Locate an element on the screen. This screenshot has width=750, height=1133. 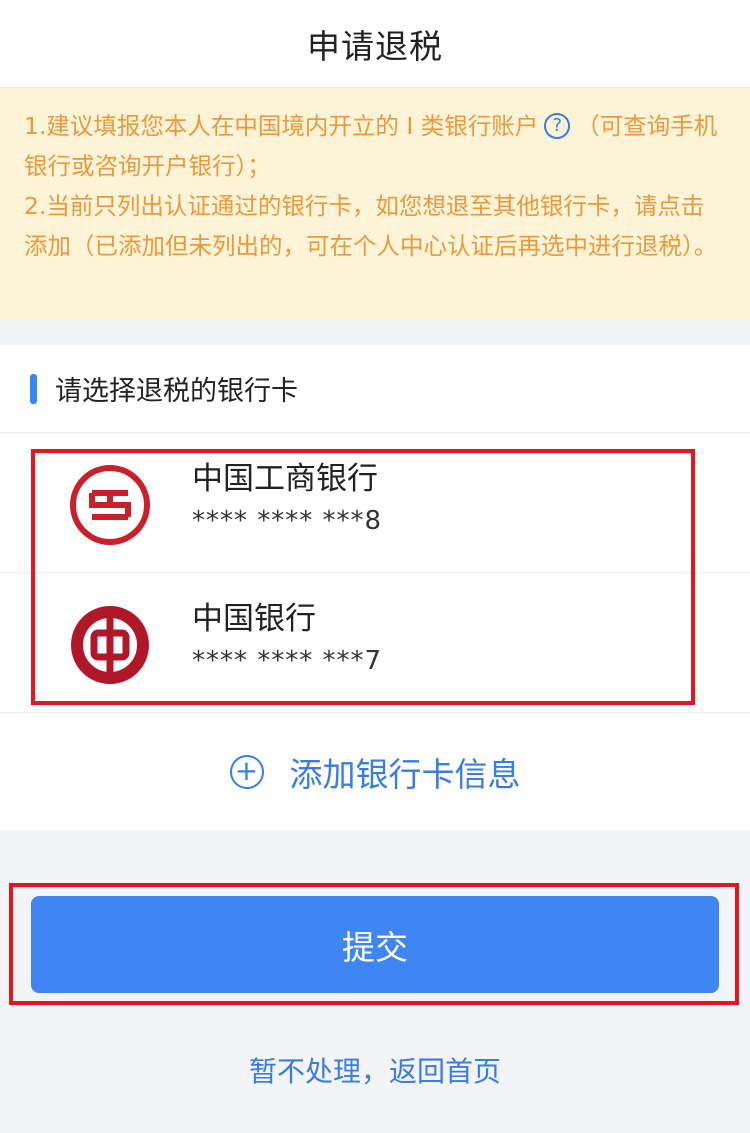
add-bank-card-label: 添加银行卡信息 is located at coordinates (405, 774).